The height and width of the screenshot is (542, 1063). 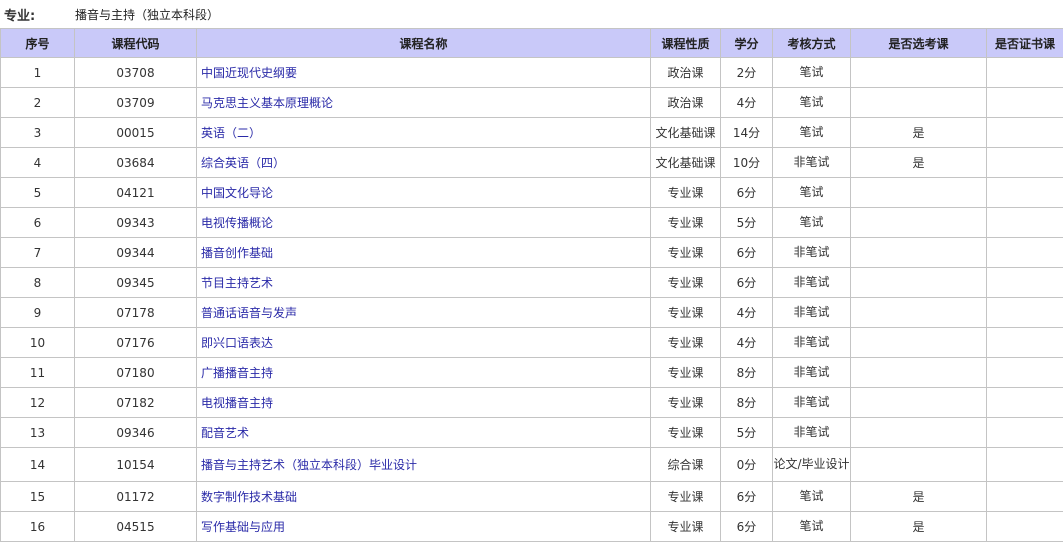 I want to click on table-row: 1501172数字制作技术基础专业课6分笔试是, so click(x=532, y=497).